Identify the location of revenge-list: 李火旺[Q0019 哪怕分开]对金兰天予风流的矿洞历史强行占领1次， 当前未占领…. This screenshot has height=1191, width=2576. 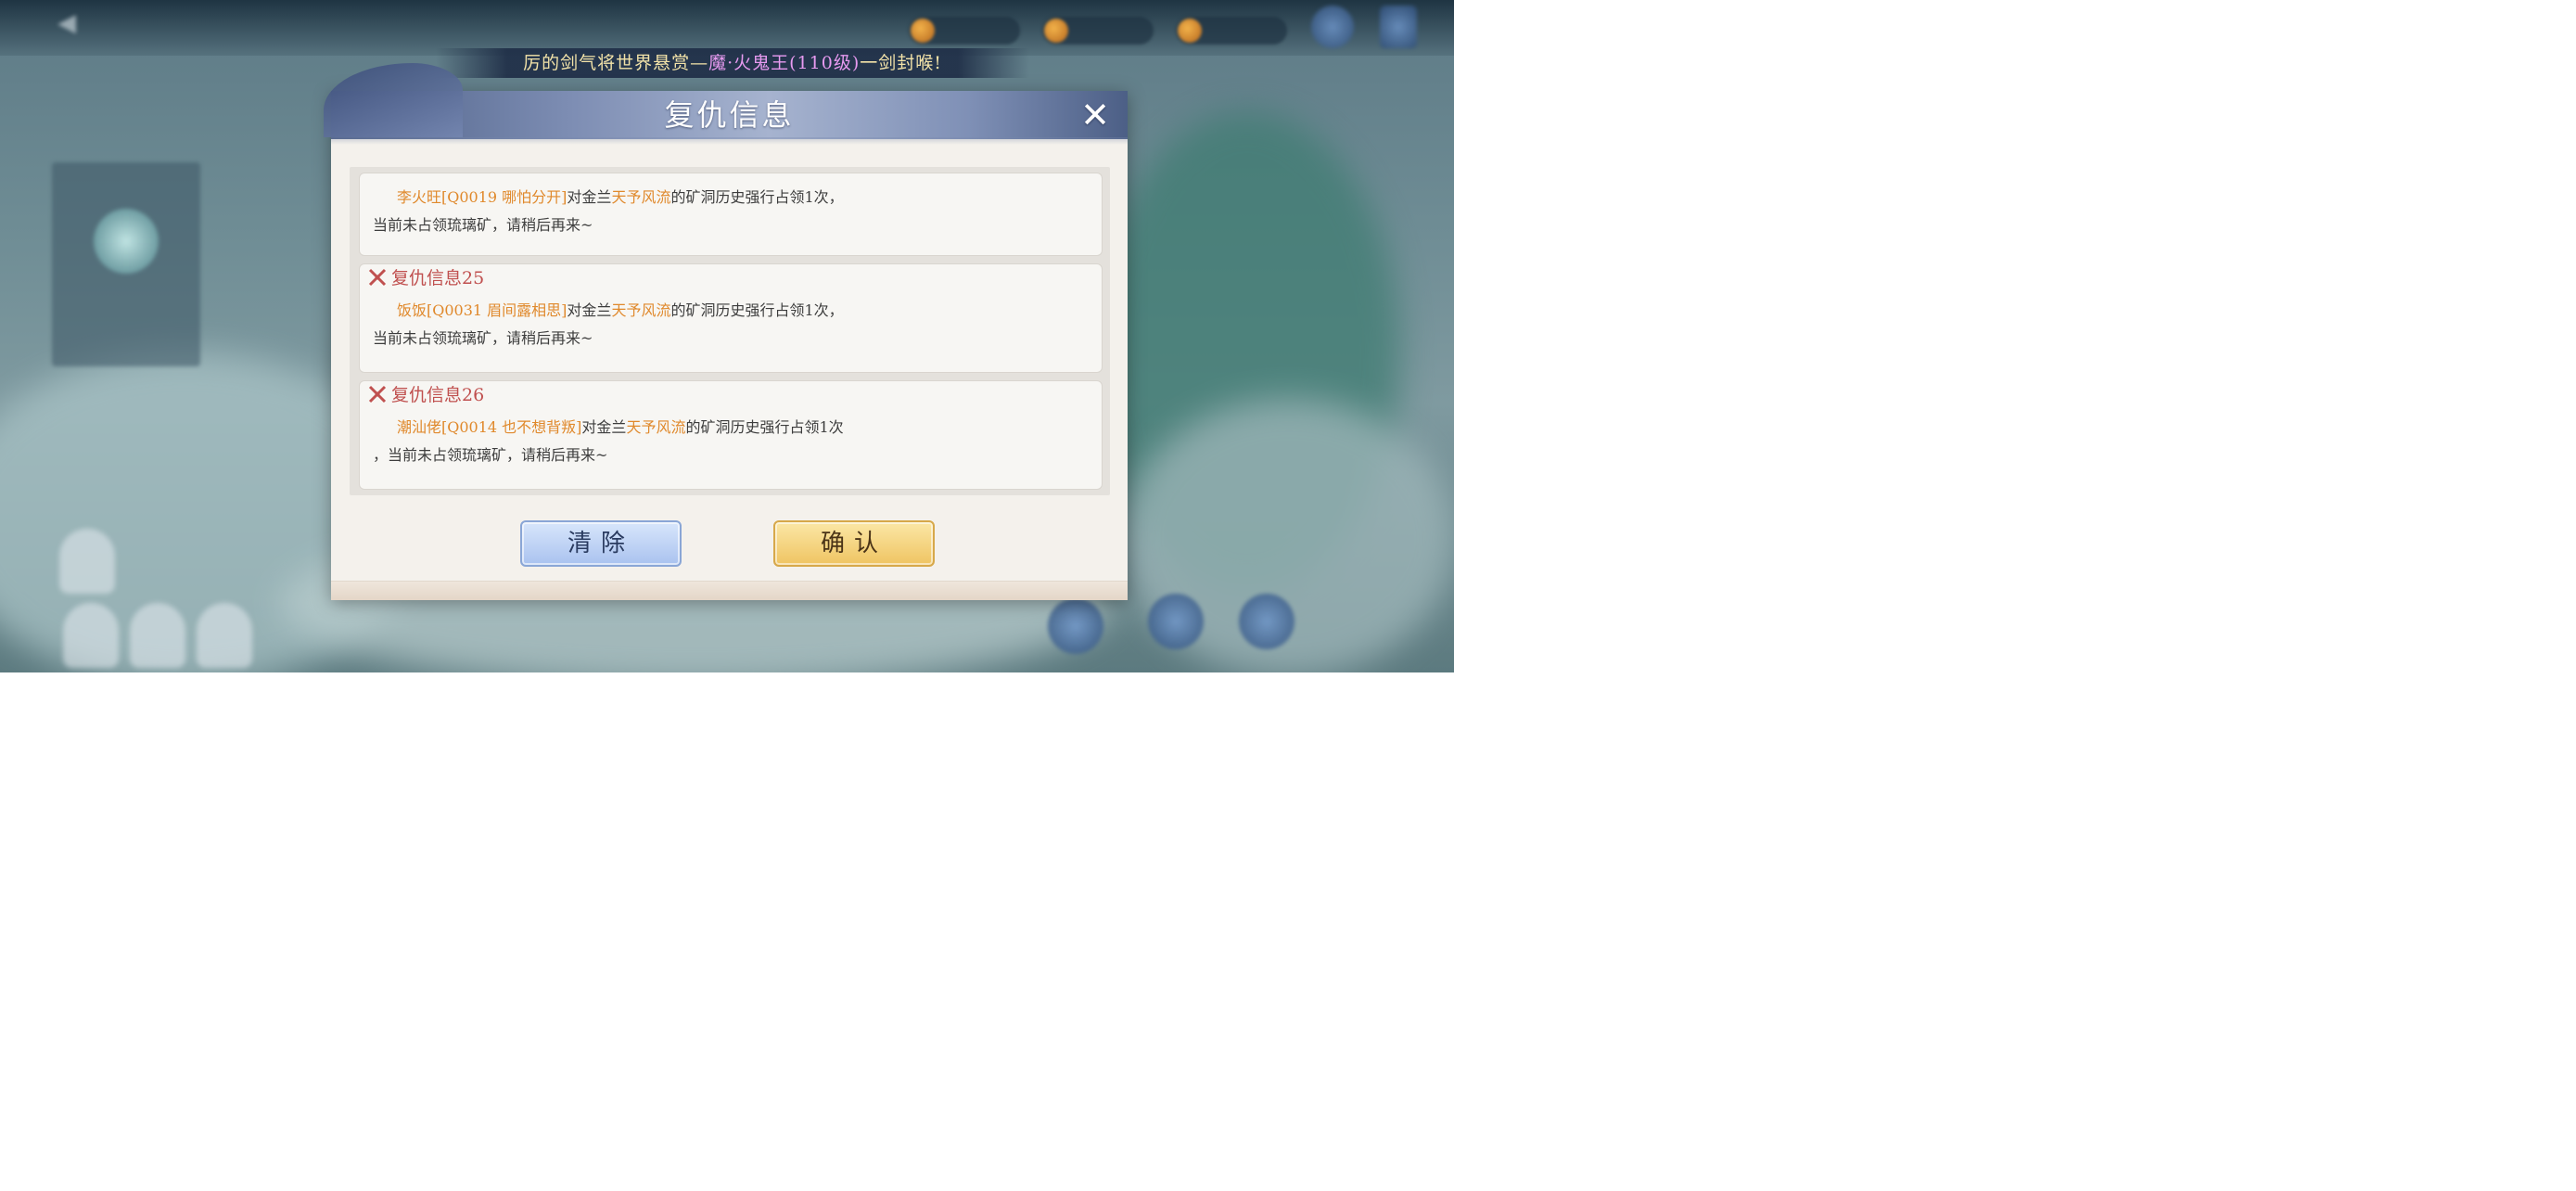
(730, 331).